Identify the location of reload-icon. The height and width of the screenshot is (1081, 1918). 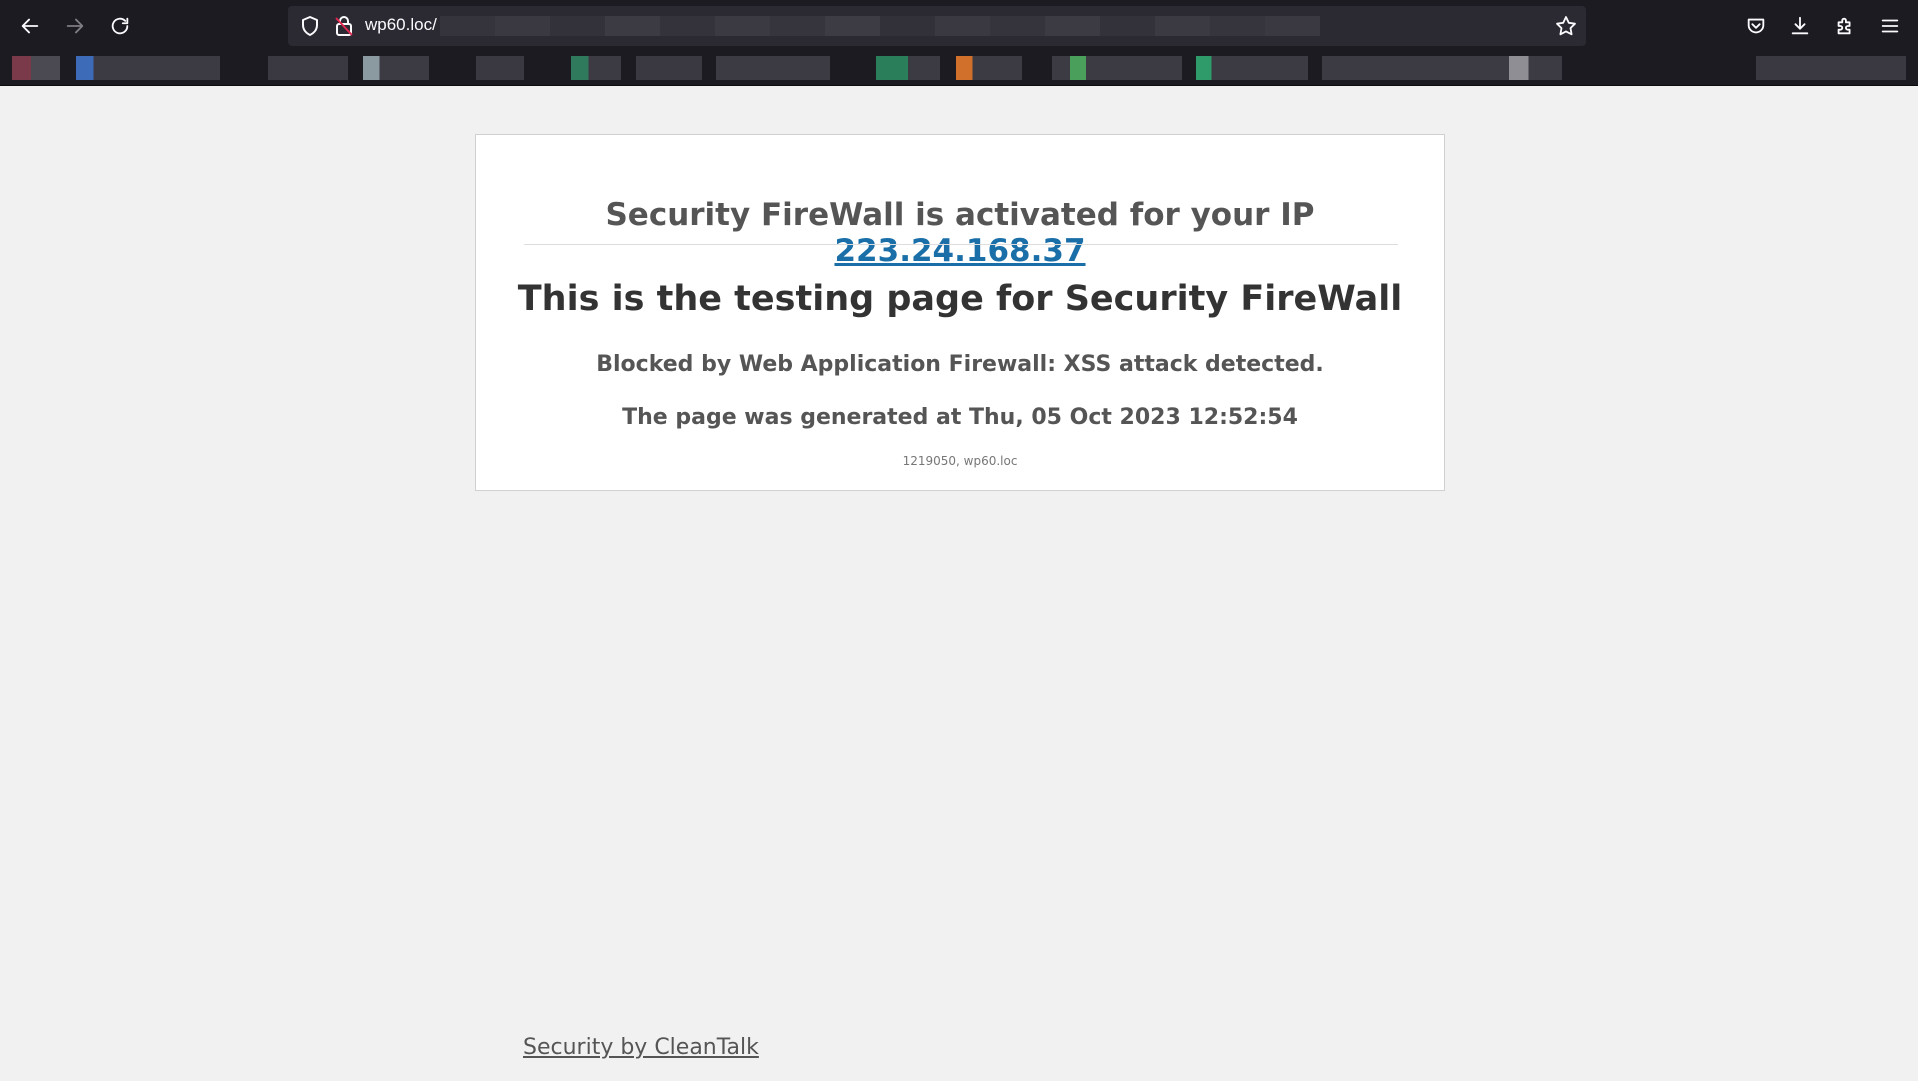
(120, 26).